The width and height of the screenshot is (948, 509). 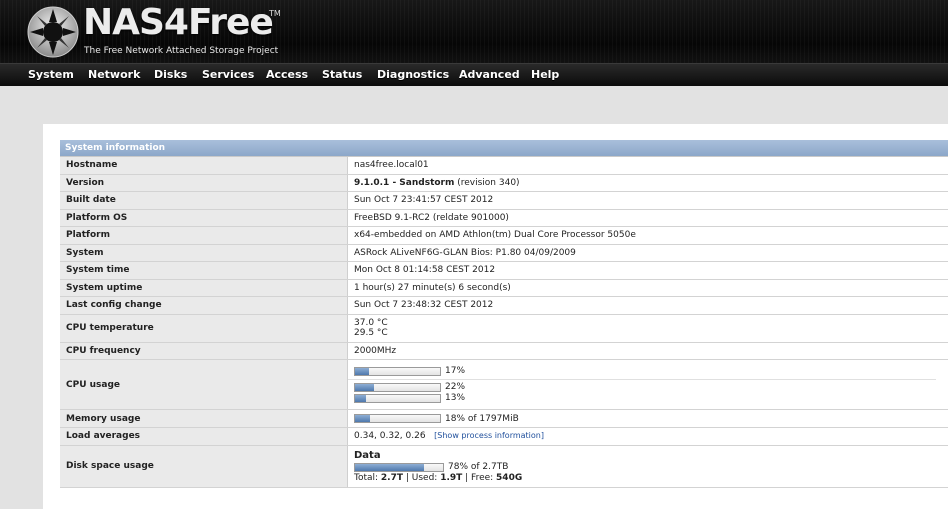 What do you see at coordinates (647, 200) in the screenshot?
I see `value-built-date: Sun Oct 7 23:41:57 CEST 2012` at bounding box center [647, 200].